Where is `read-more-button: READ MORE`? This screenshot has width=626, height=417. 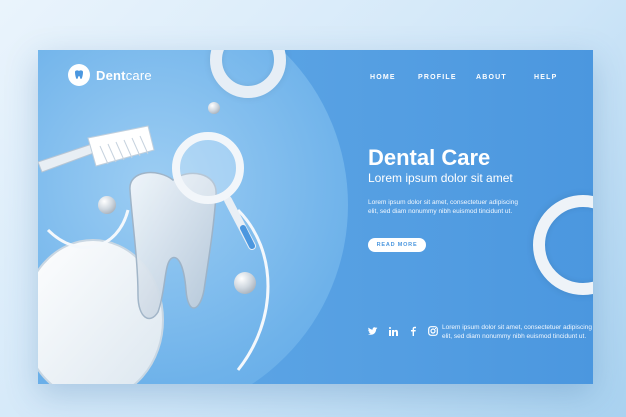
read-more-button: READ MORE is located at coordinates (397, 245).